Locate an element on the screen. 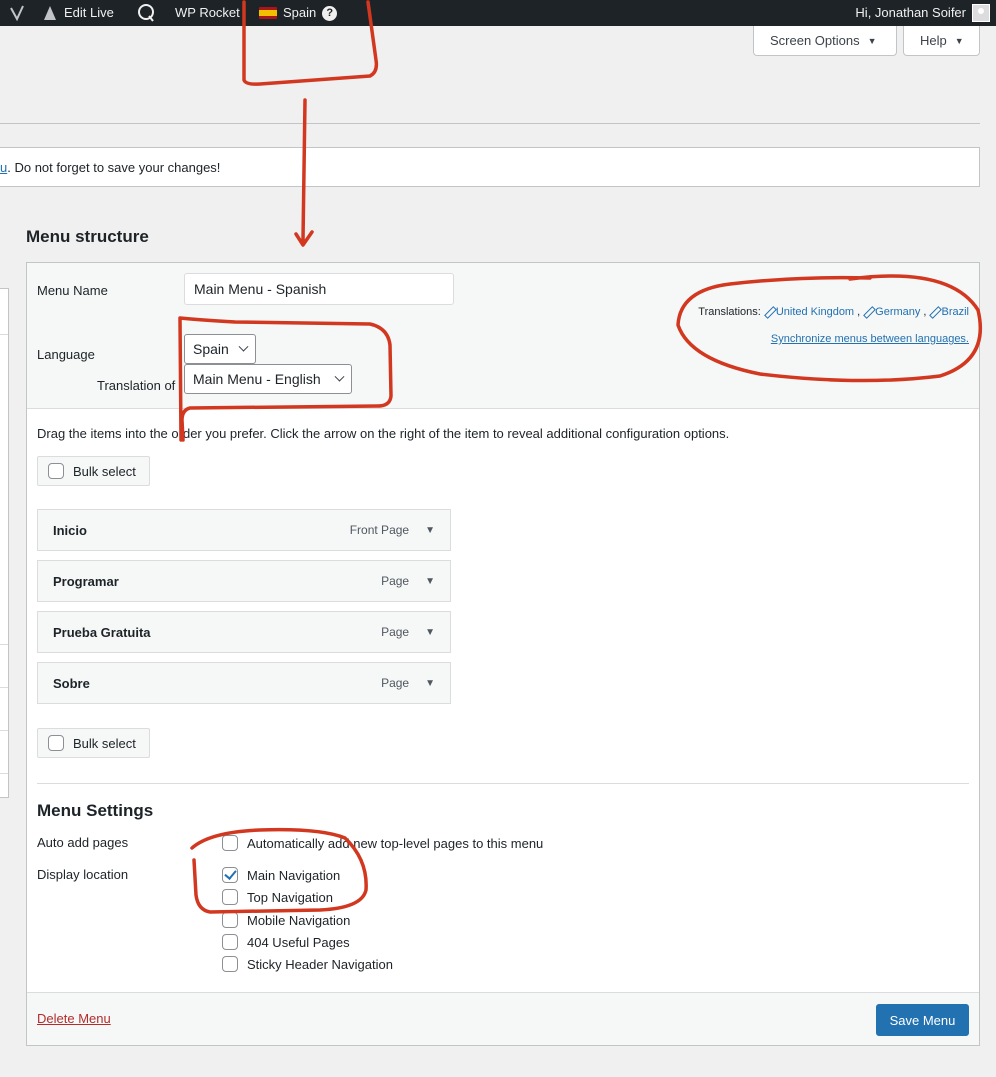 The width and height of the screenshot is (996, 1077). menu-item-title: Sobre is located at coordinates (71, 683).